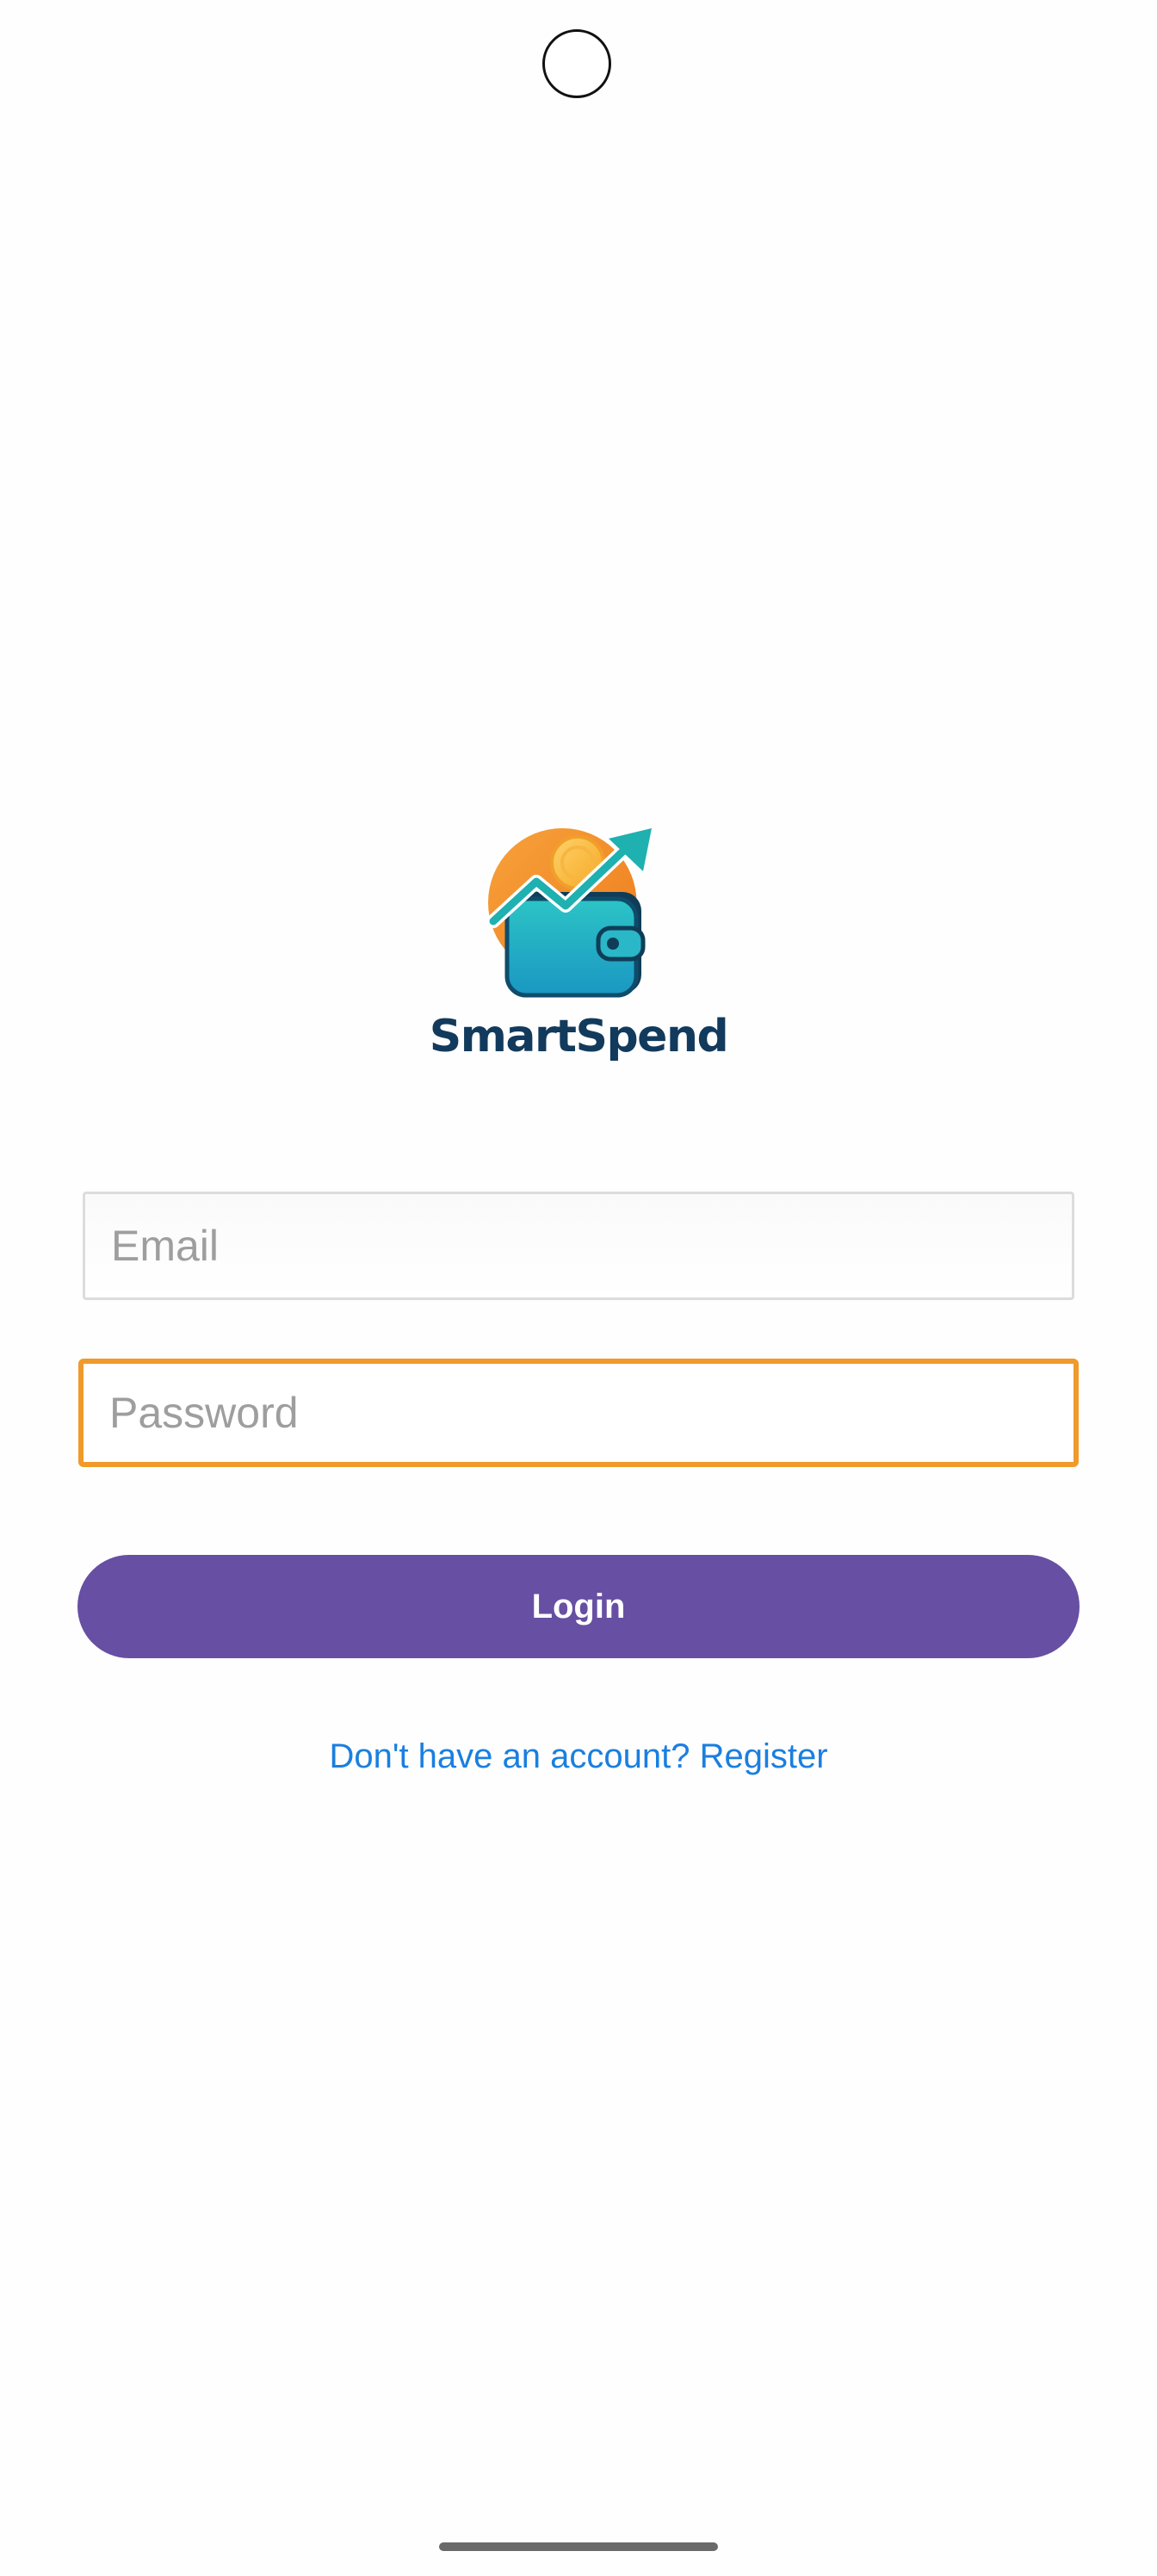 Image resolution: width=1157 pixels, height=2576 pixels. I want to click on login-button: Login, so click(579, 1606).